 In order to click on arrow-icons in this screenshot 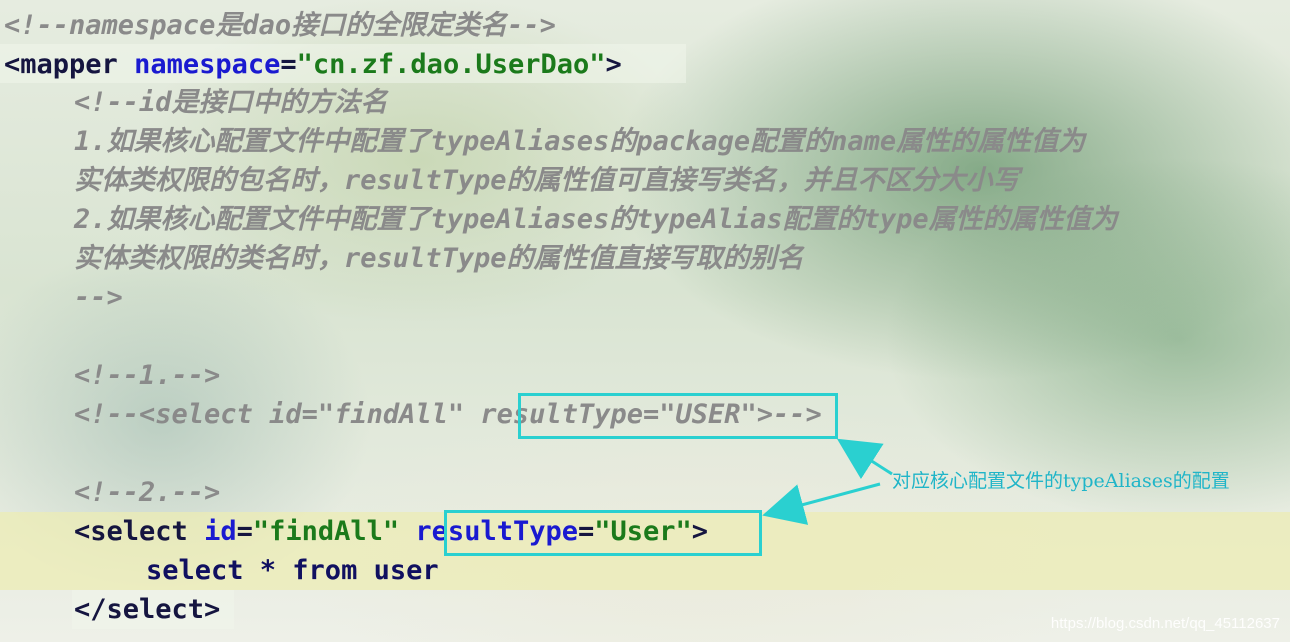, I will do `click(827, 481)`.